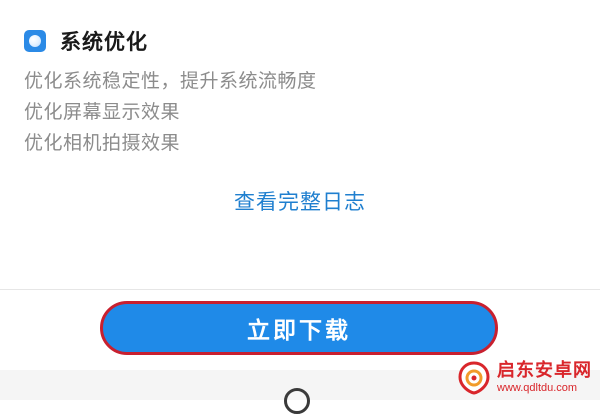 The image size is (600, 414). Describe the element at coordinates (299, 328) in the screenshot. I see `download-now-button: 立即下载` at that location.